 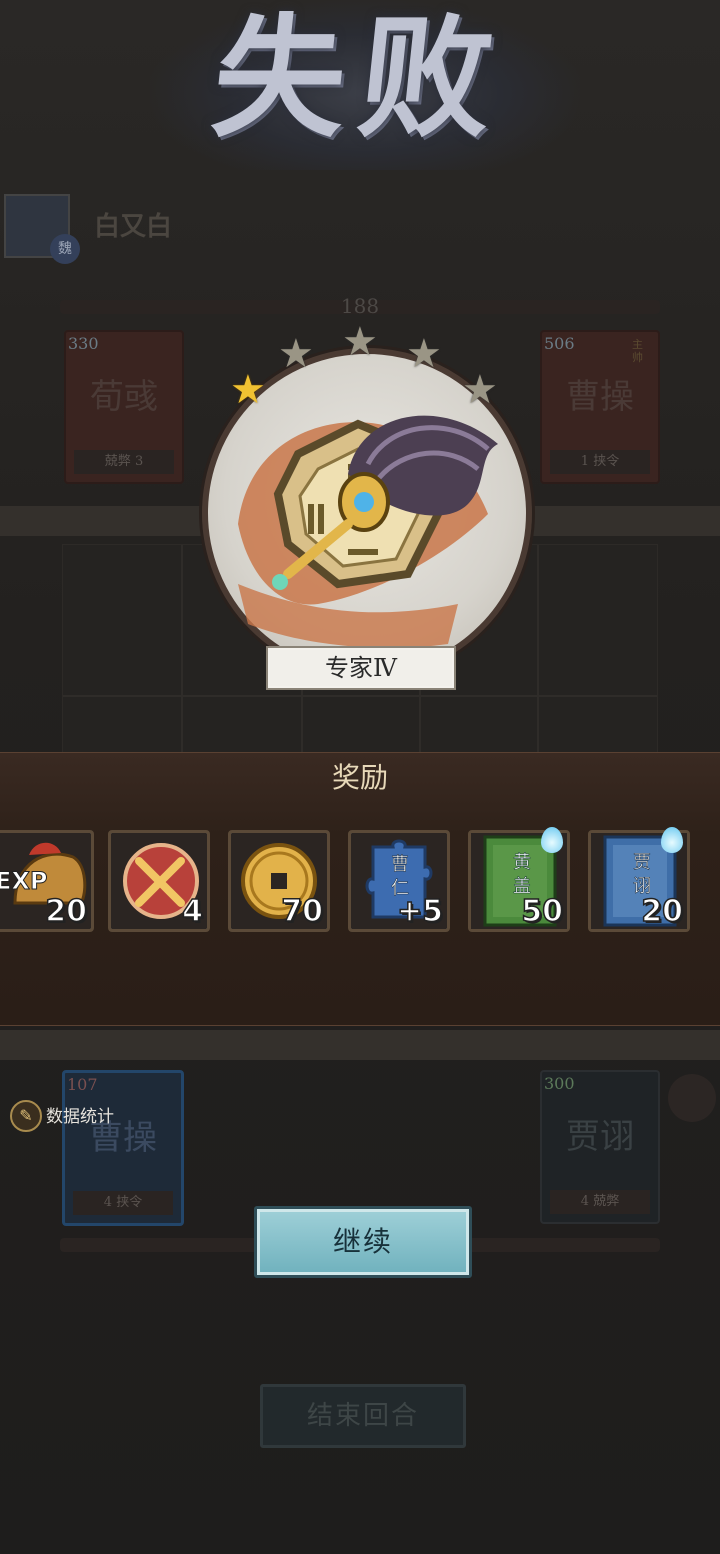 I want to click on reward-label: 贾诩, so click(x=642, y=875).